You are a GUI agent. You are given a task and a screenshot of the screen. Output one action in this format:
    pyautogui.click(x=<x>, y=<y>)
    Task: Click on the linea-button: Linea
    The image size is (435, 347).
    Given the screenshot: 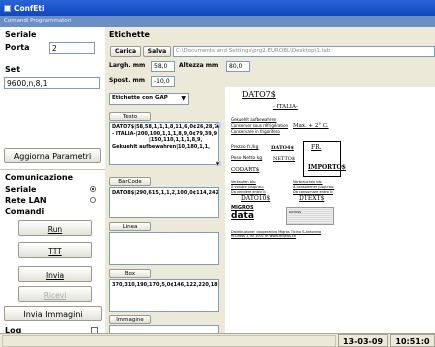 What is the action you would take?
    pyautogui.click(x=130, y=226)
    